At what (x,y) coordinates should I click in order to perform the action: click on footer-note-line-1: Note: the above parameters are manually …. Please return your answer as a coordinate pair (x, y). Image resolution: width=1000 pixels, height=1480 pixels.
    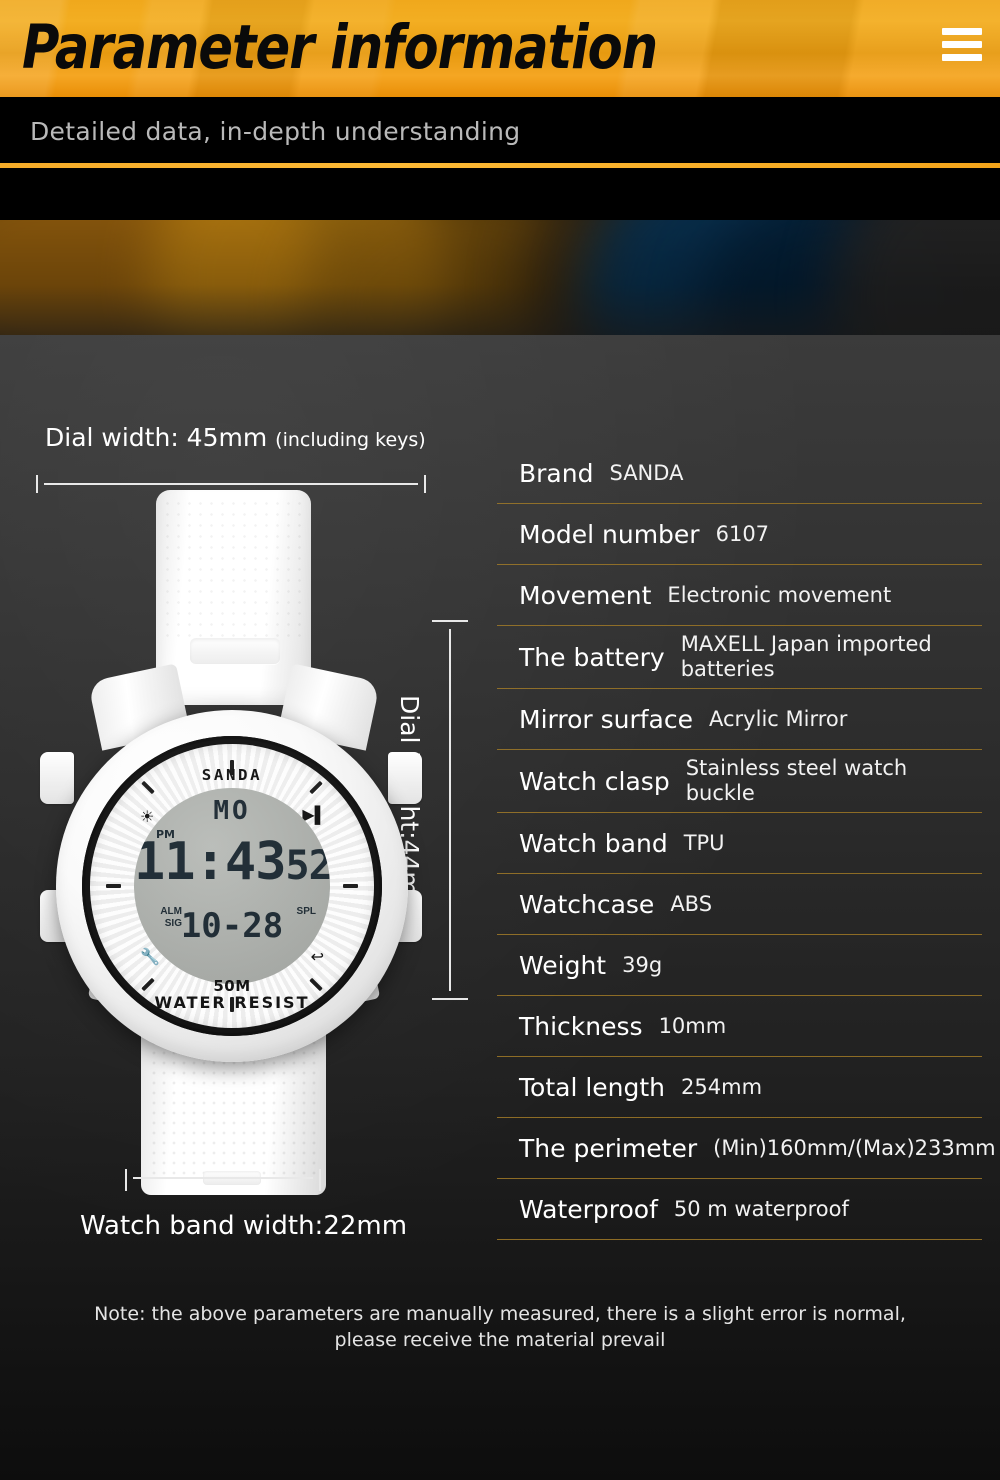
    Looking at the image, I should click on (500, 1314).